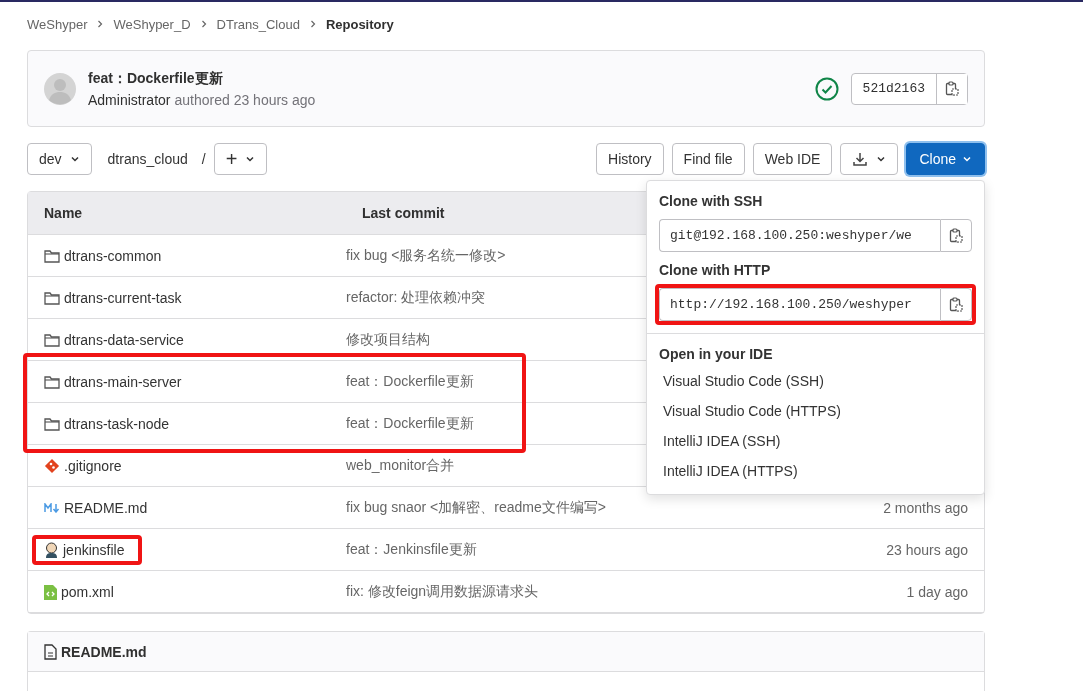 This screenshot has width=1083, height=697. I want to click on commit-link: fix: 修改feign调用数据源请求头, so click(442, 591).